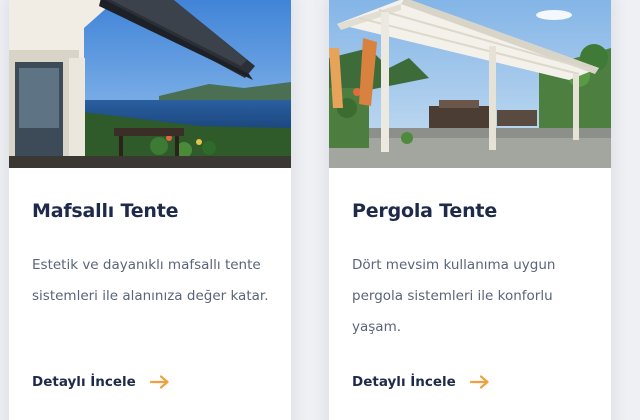 Image resolution: width=640 pixels, height=420 pixels. What do you see at coordinates (105, 211) in the screenshot?
I see `card-title: Mafsallı Tente` at bounding box center [105, 211].